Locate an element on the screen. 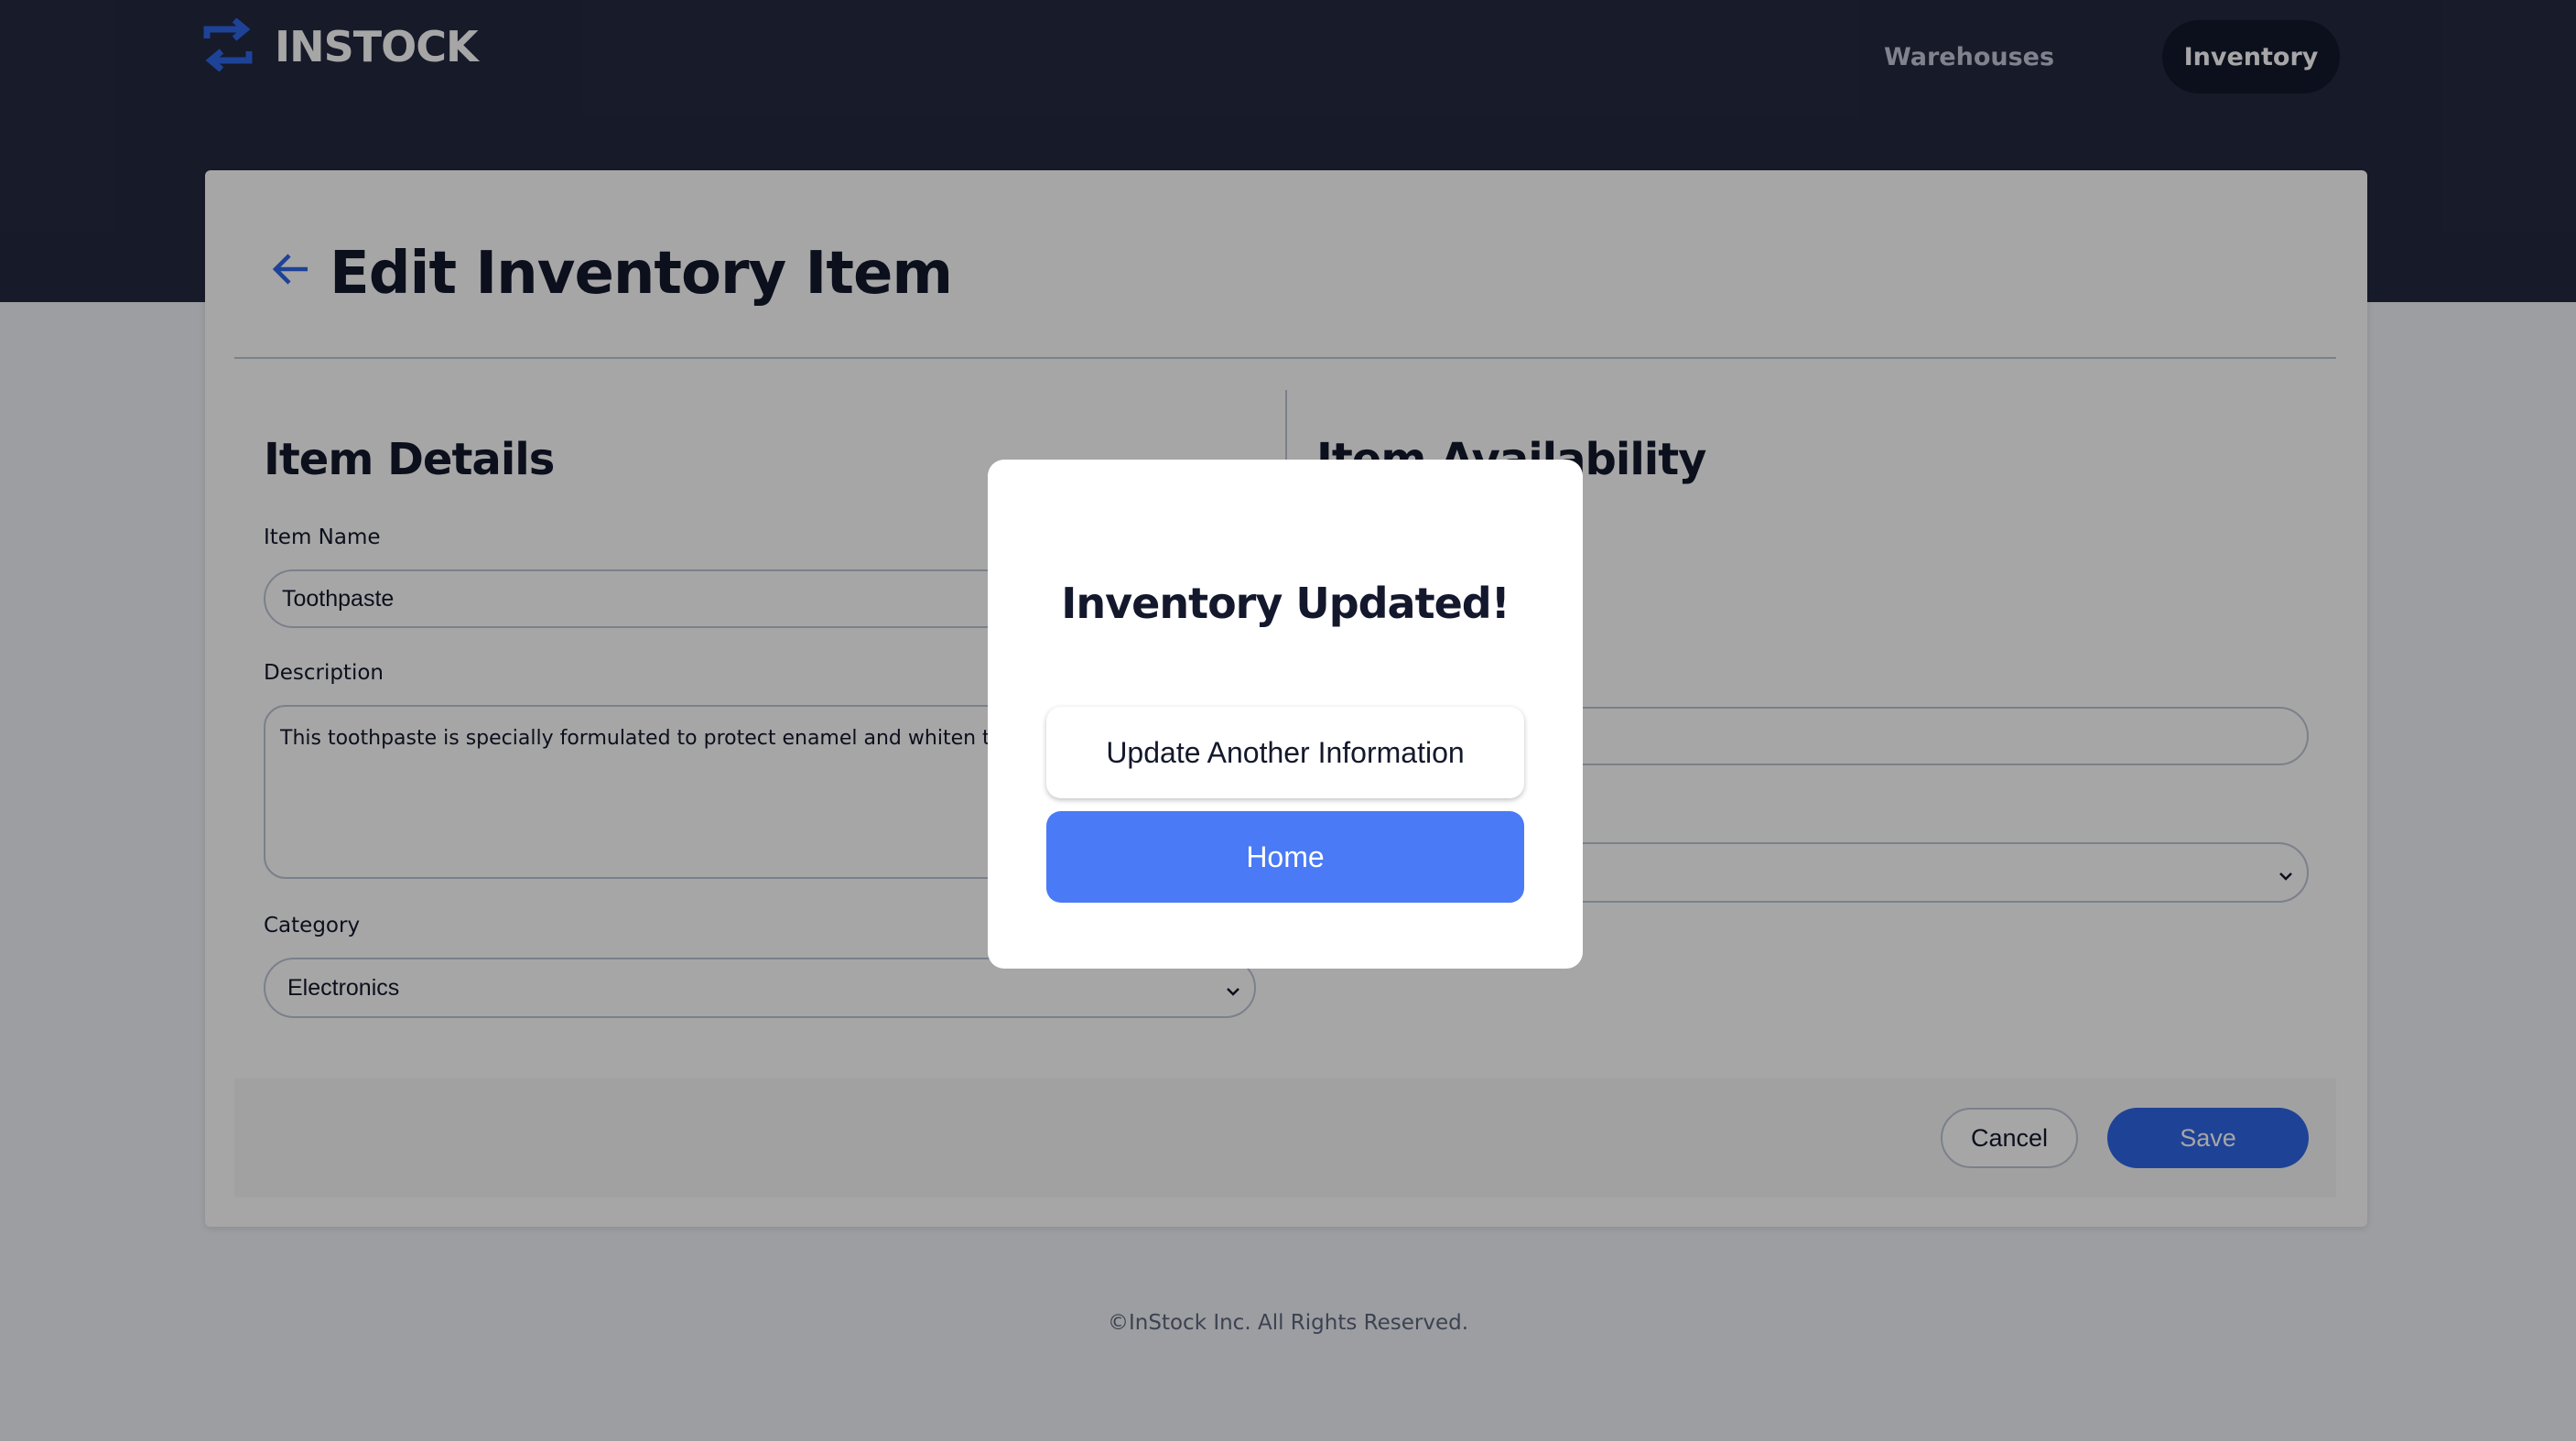 The width and height of the screenshot is (2576, 1441). home-button: Home is located at coordinates (1285, 857).